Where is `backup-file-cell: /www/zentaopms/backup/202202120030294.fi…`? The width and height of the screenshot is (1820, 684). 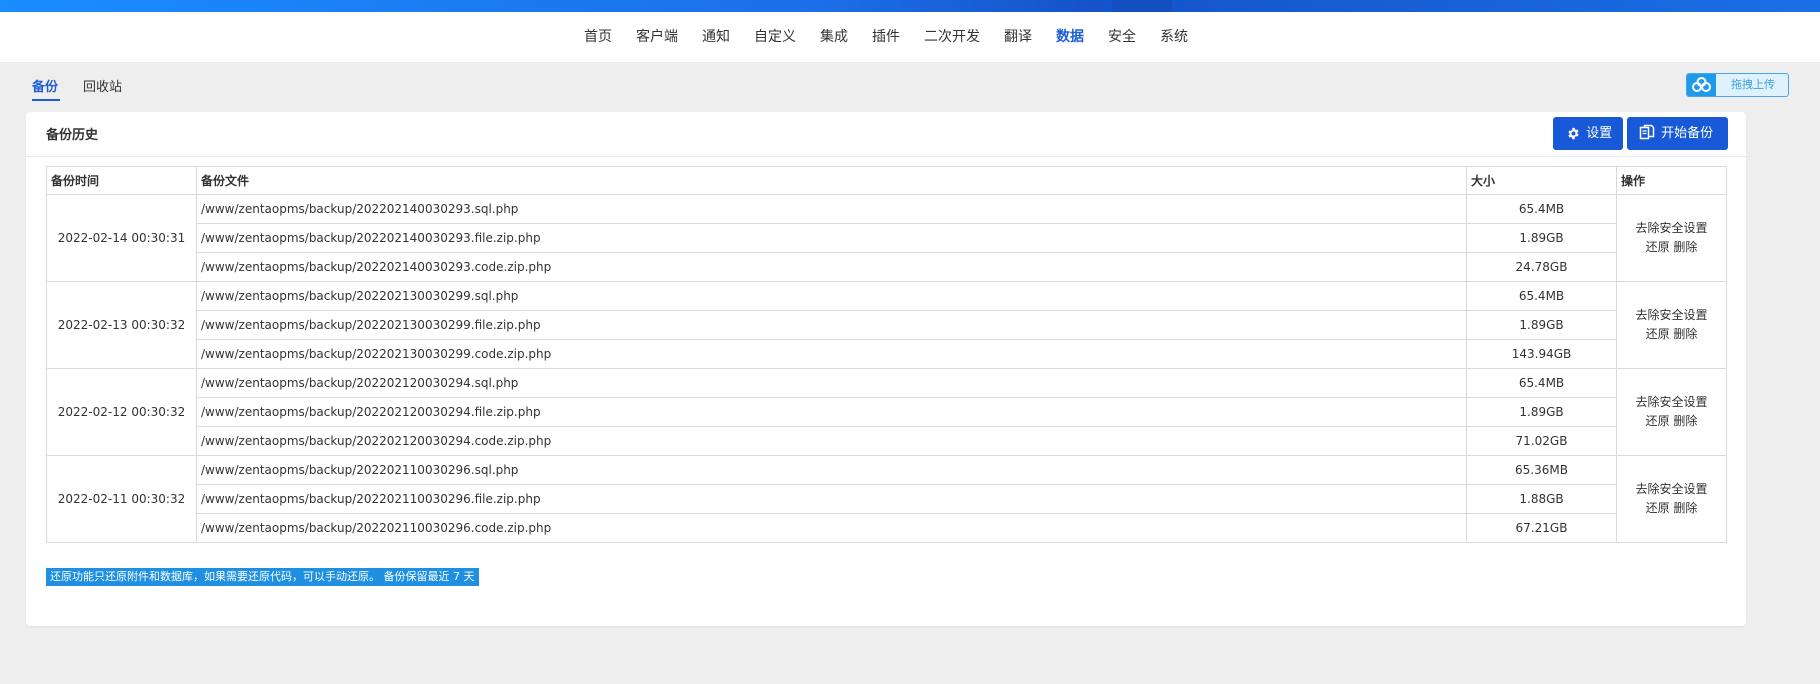 backup-file-cell: /www/zentaopms/backup/202202120030294.fi… is located at coordinates (831, 412).